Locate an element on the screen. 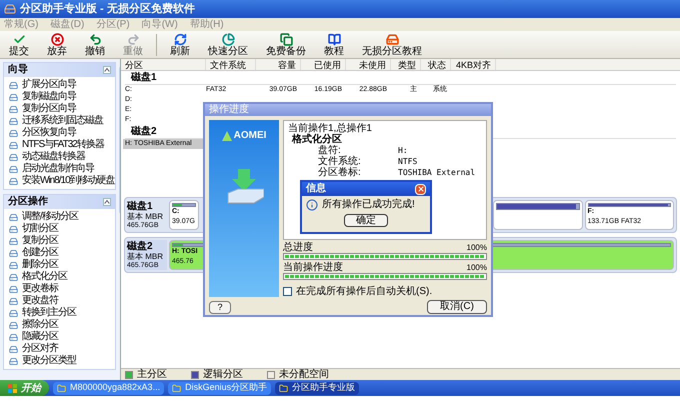 Image resolution: width=680 pixels, height=408 pixels. dialog-title: 信息 is located at coordinates (316, 189).